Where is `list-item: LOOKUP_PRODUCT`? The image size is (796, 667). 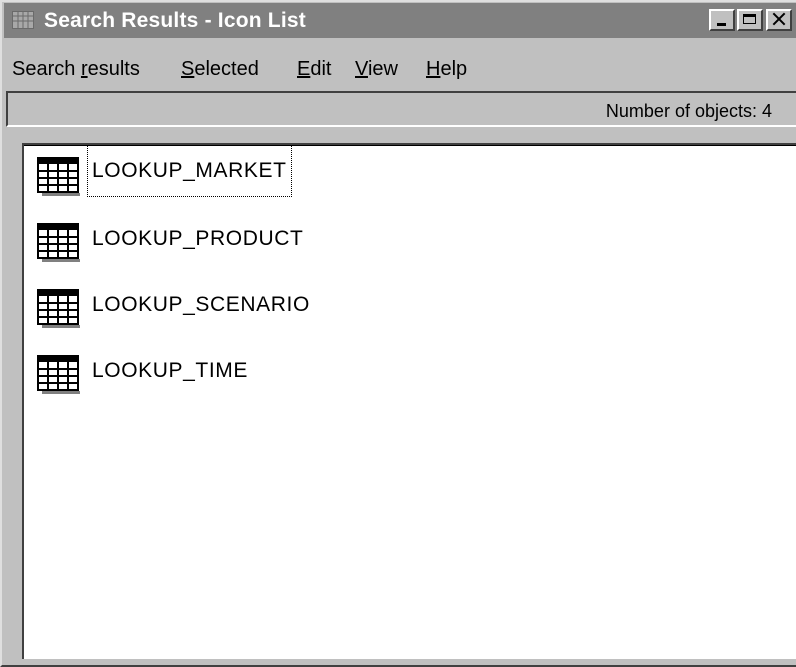 list-item: LOOKUP_PRODUCT is located at coordinates (236, 246).